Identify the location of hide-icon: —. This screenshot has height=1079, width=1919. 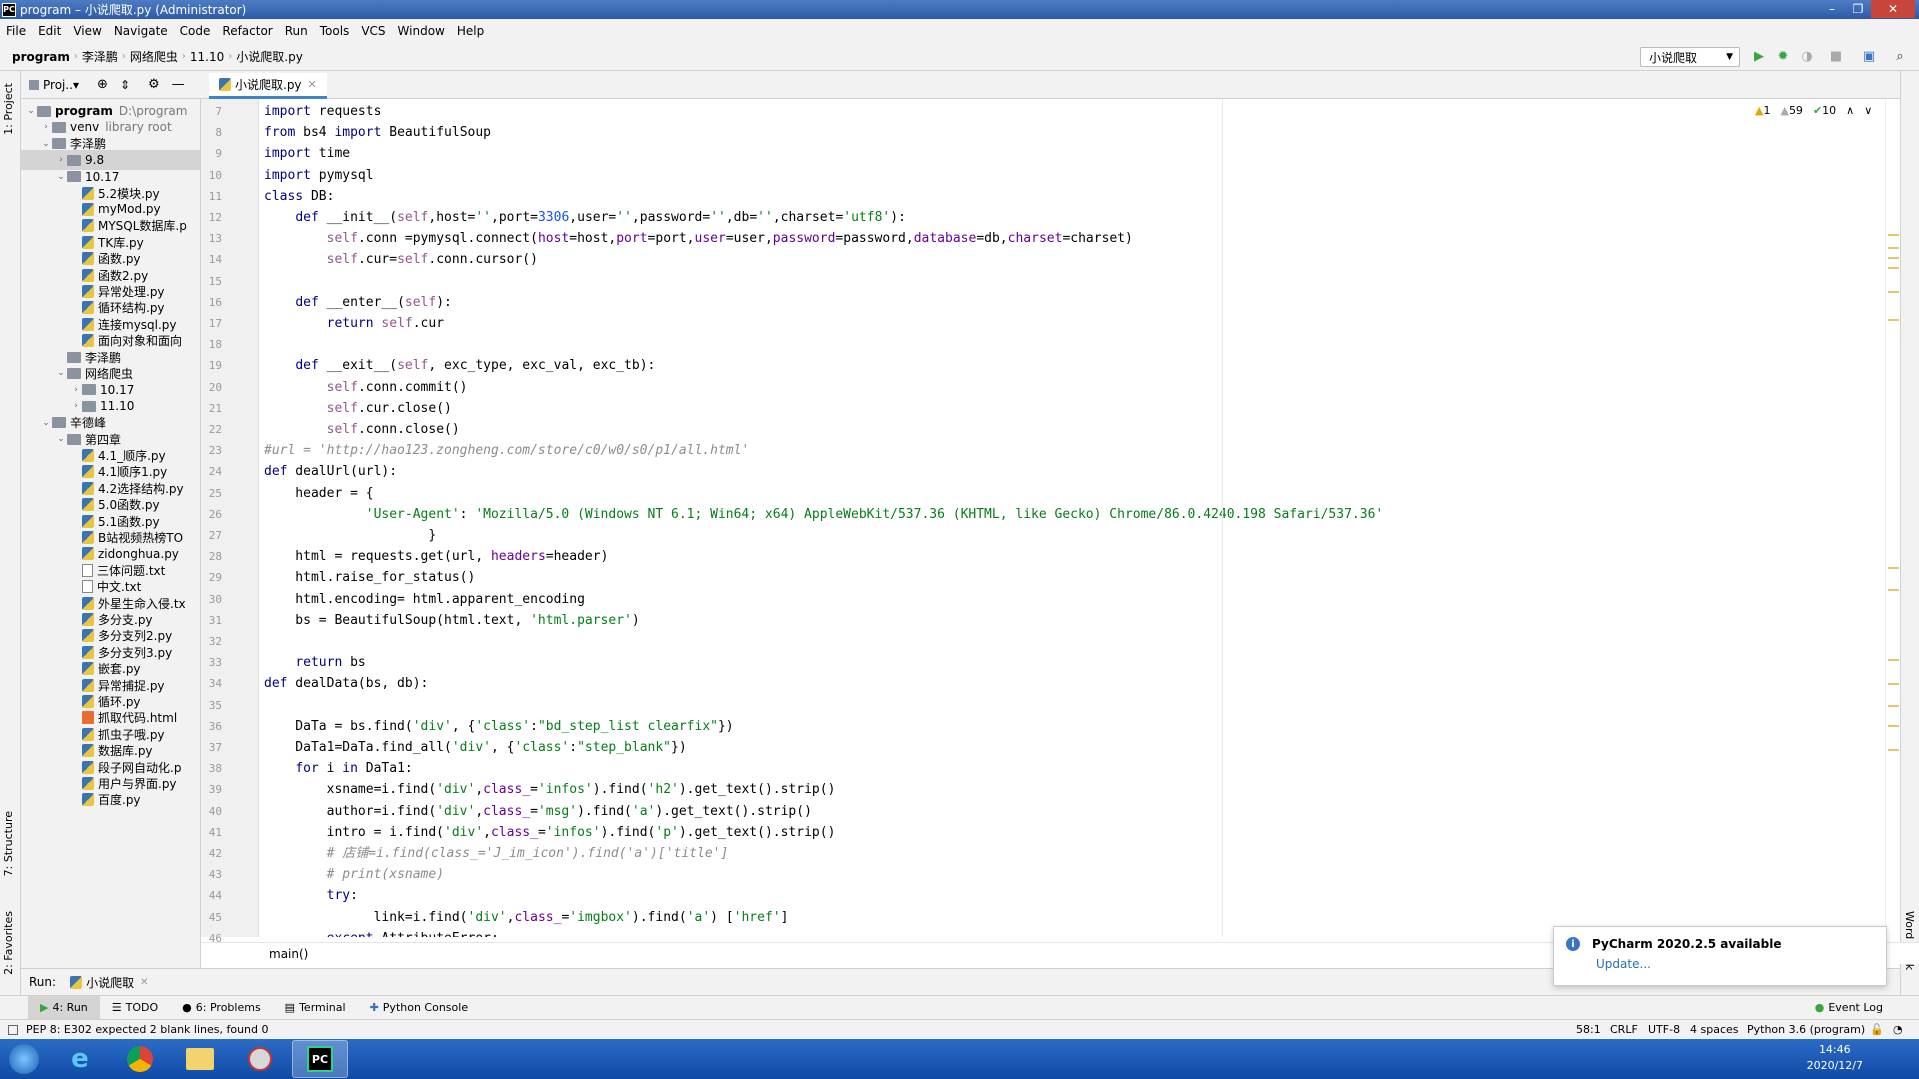
(178, 84).